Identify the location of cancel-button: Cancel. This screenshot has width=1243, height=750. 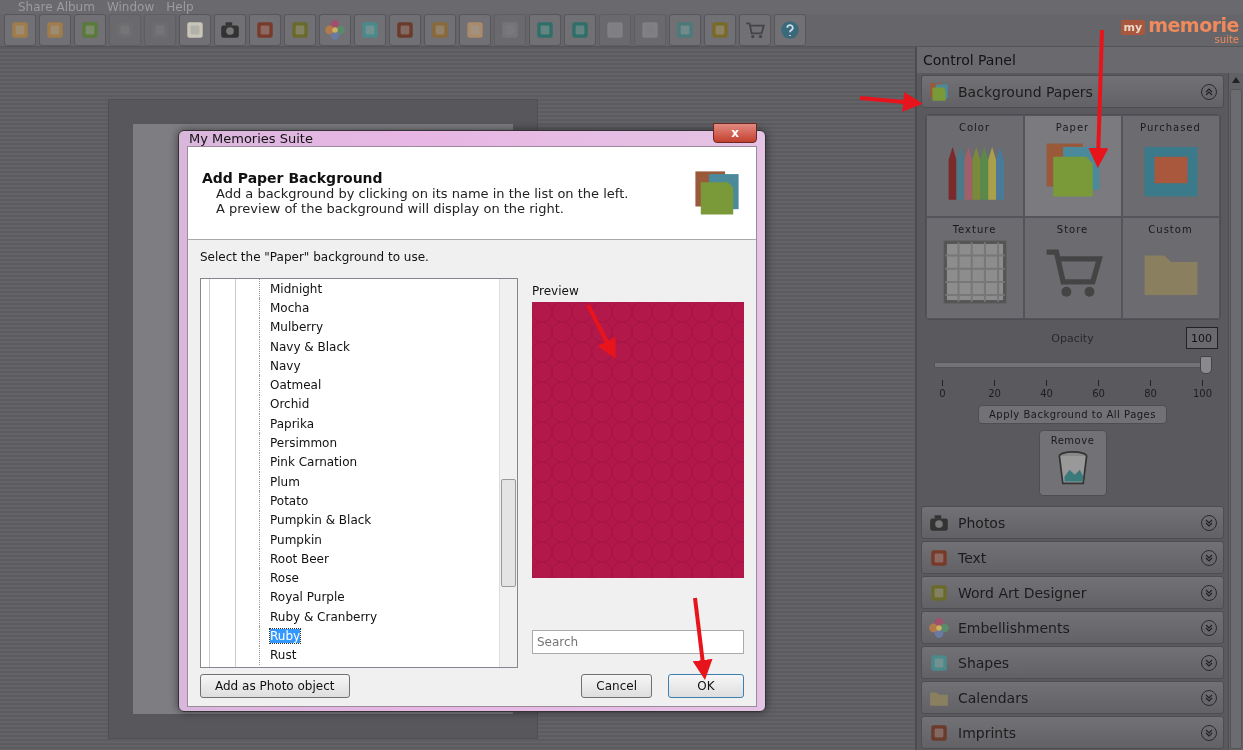
(616, 686).